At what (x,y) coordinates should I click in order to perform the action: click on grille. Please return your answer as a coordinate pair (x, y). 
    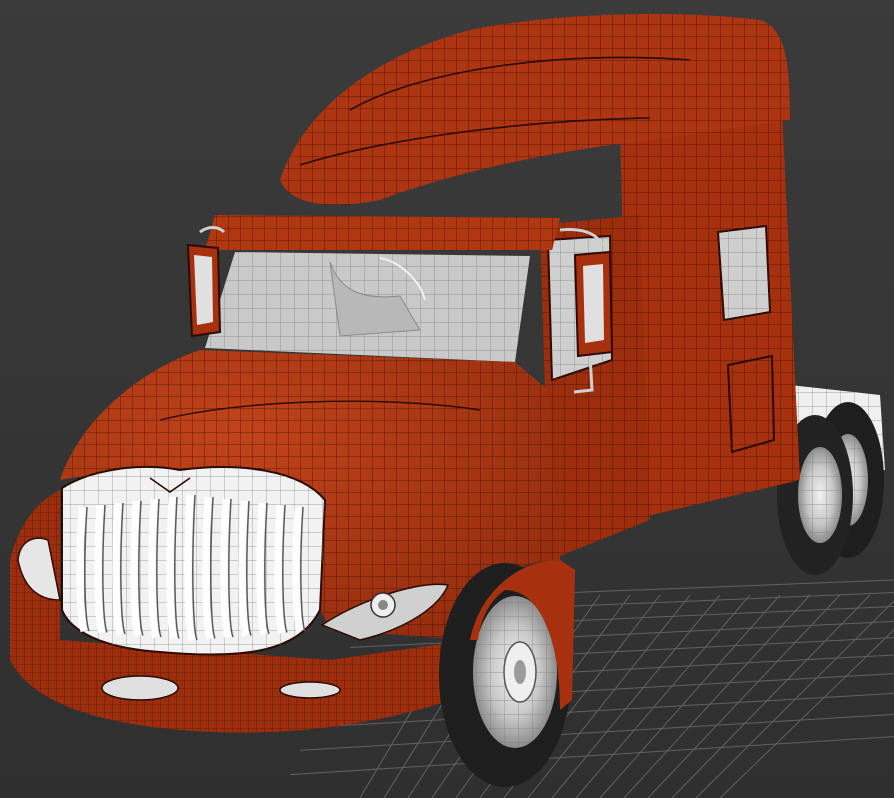
    Looking at the image, I should click on (194, 560).